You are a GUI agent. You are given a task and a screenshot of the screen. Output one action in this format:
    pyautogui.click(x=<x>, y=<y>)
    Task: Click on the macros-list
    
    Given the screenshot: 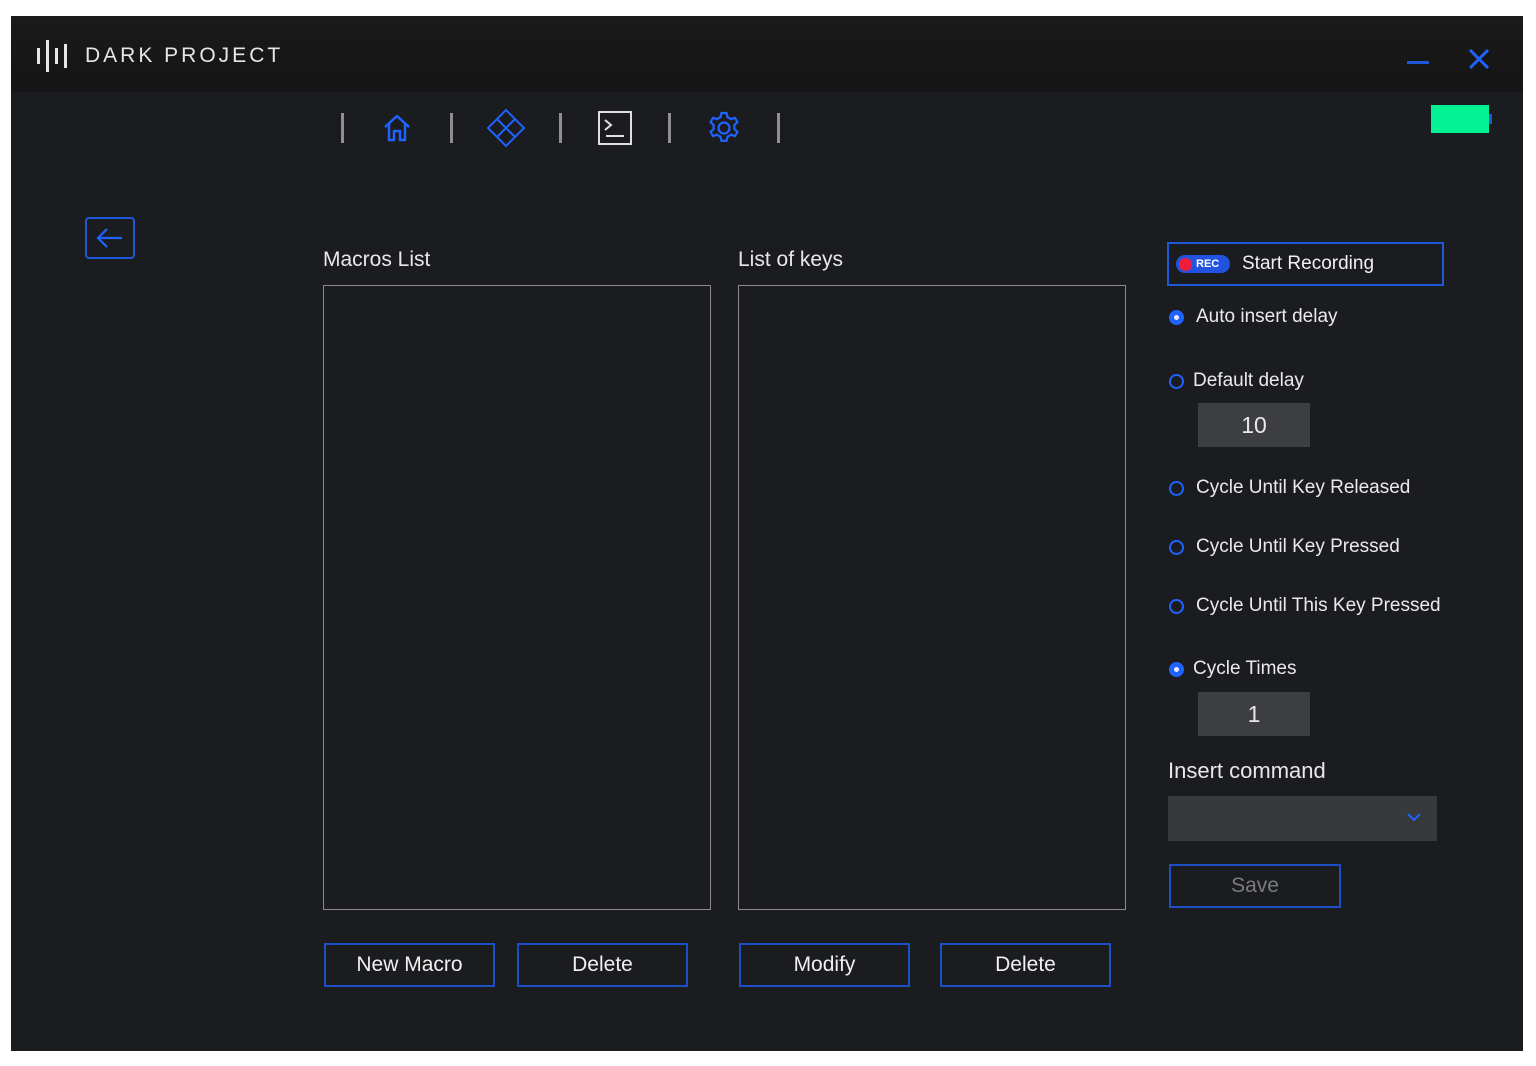 What is the action you would take?
    pyautogui.click(x=517, y=597)
    